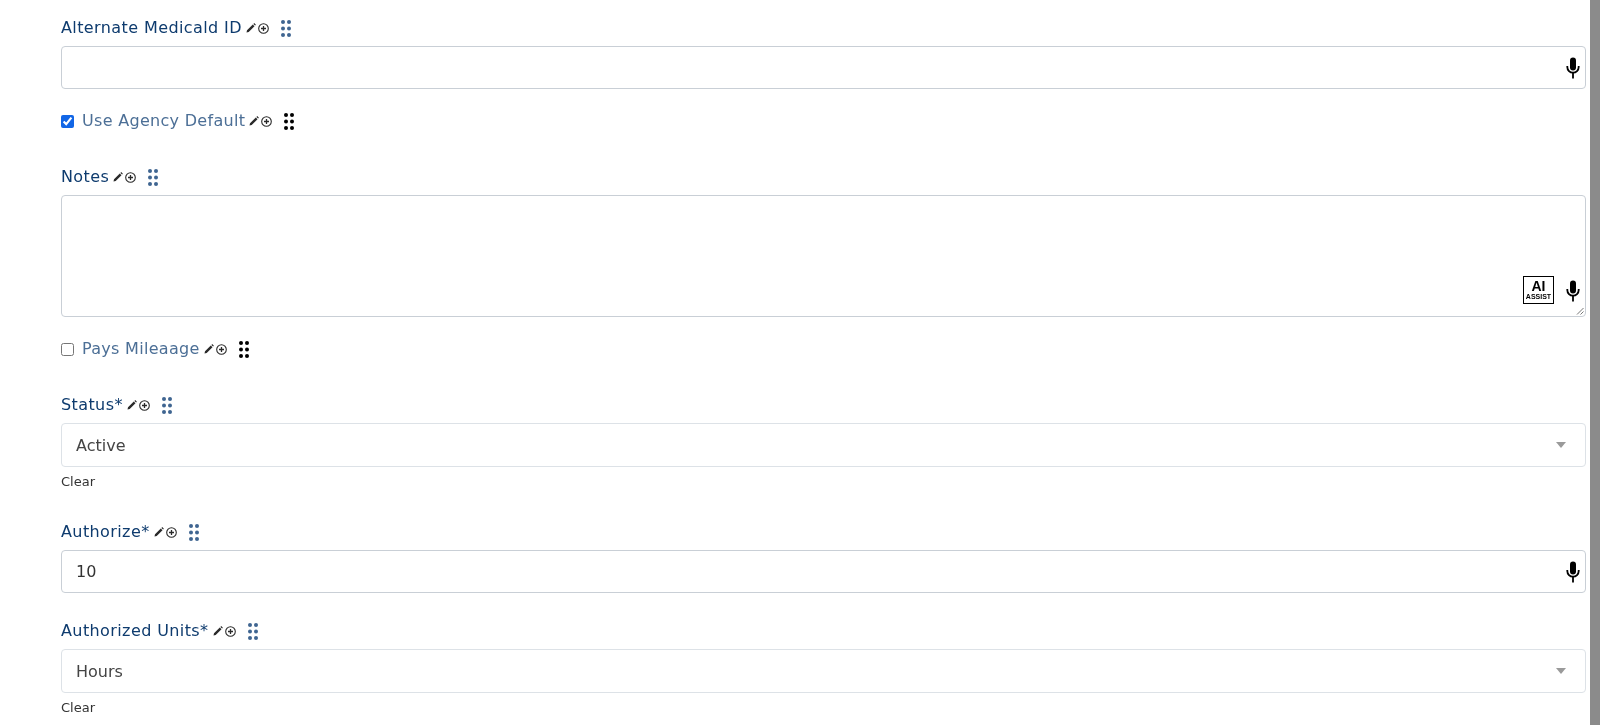 The height and width of the screenshot is (725, 1600). Describe the element at coordinates (823, 671) in the screenshot. I see `dropdown-select: Hours` at that location.